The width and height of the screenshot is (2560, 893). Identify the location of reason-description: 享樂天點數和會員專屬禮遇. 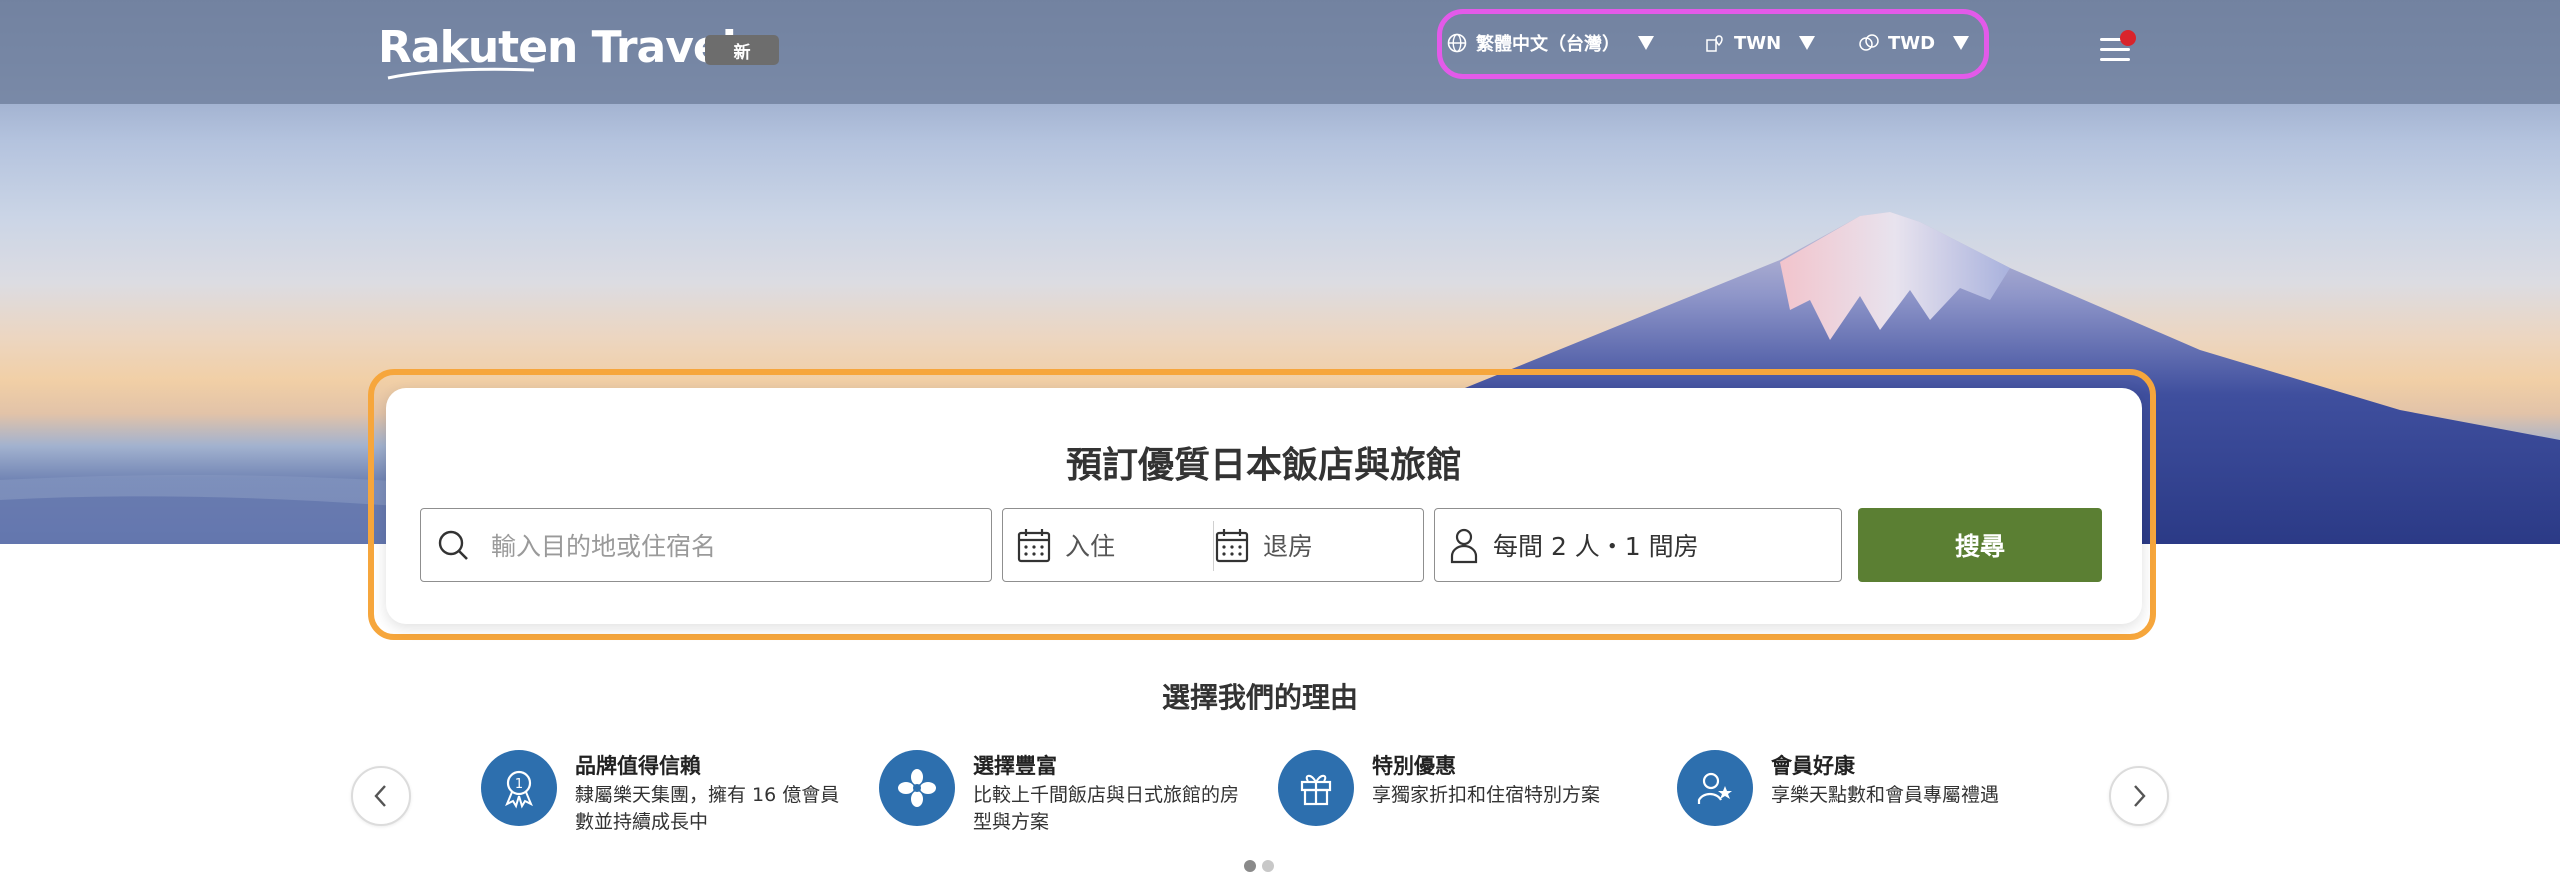
(1885, 795).